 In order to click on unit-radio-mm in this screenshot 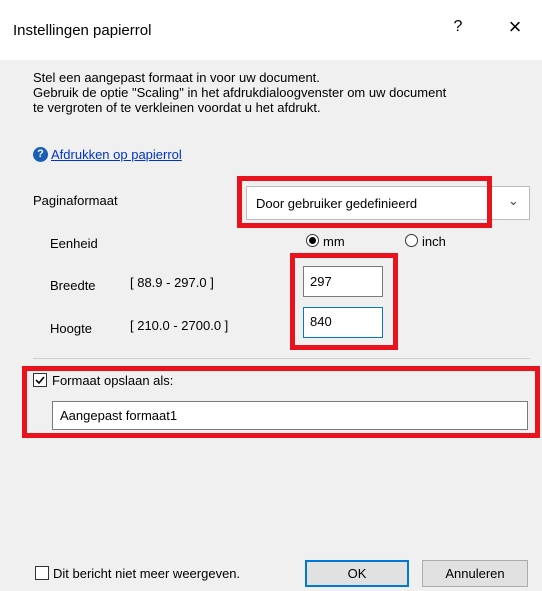, I will do `click(312, 240)`.